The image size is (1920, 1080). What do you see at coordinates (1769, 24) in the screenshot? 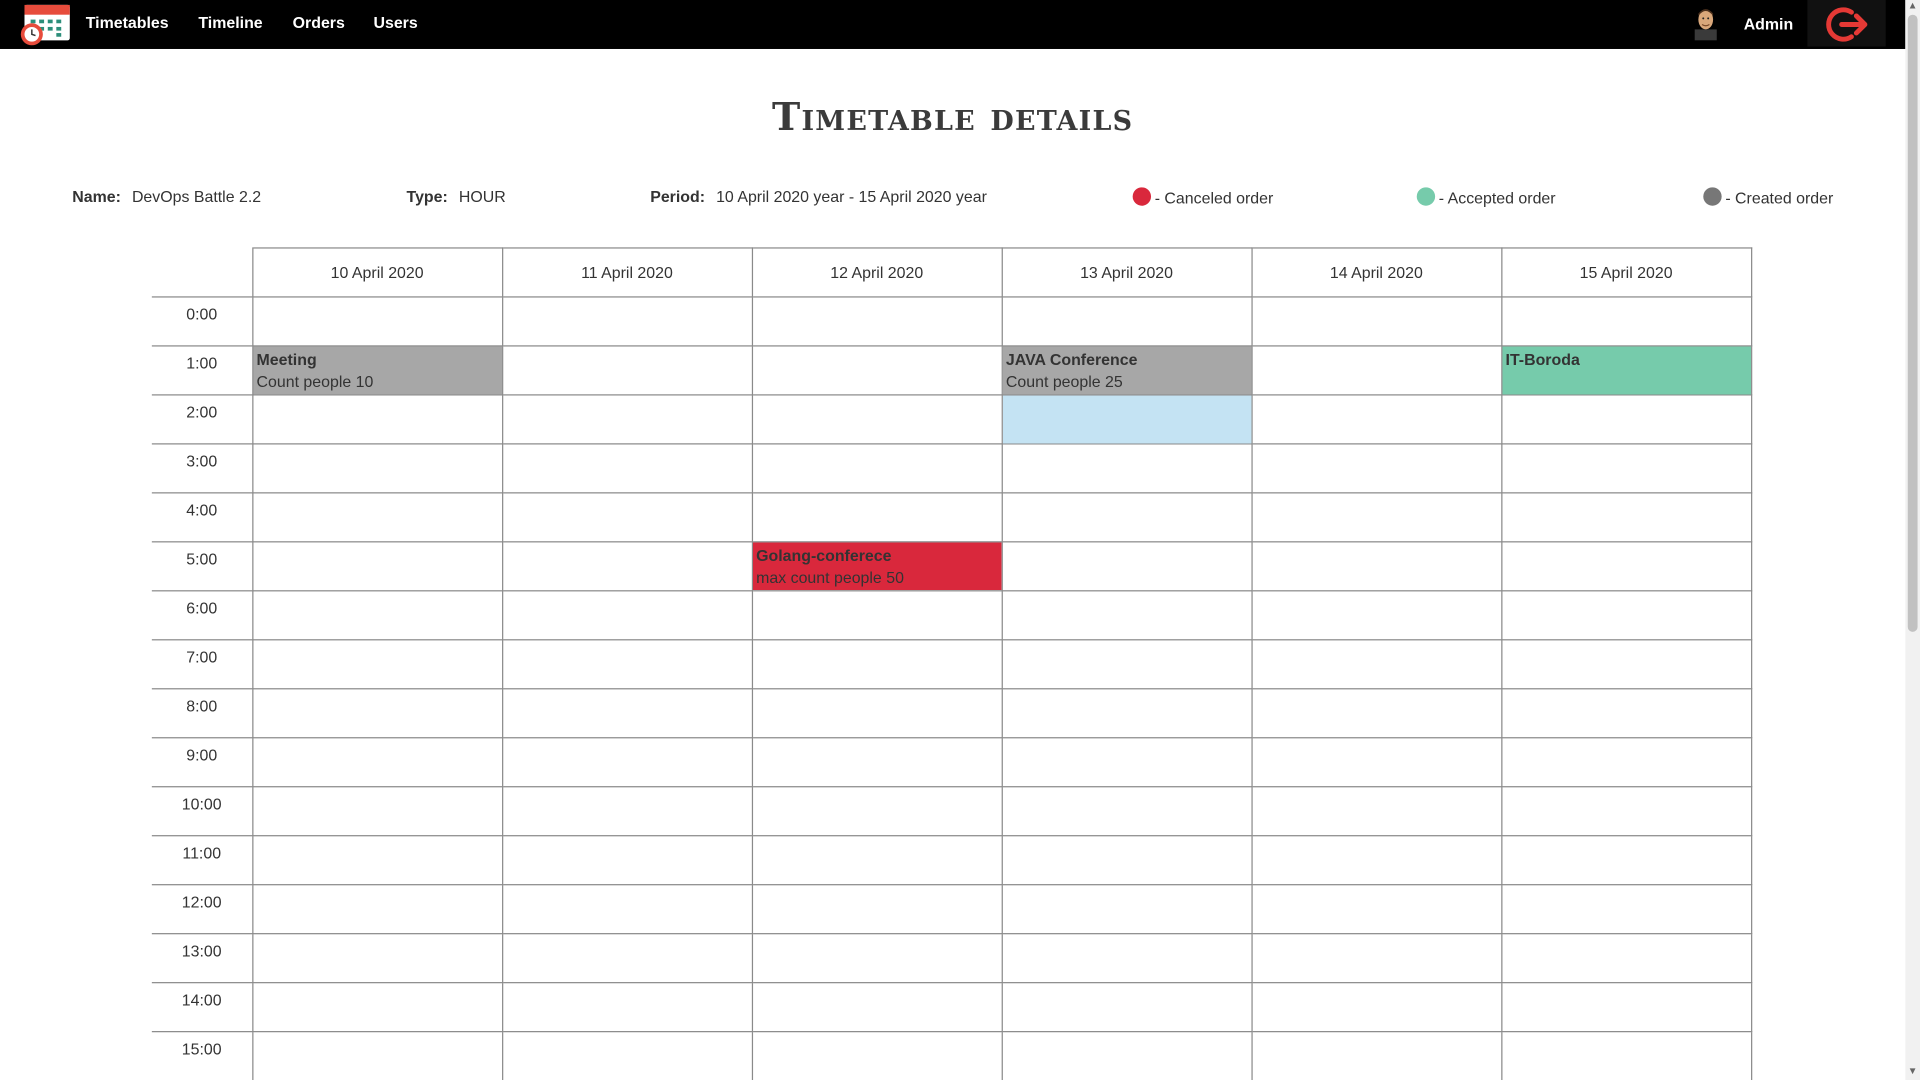
I see `user-name: Admin` at bounding box center [1769, 24].